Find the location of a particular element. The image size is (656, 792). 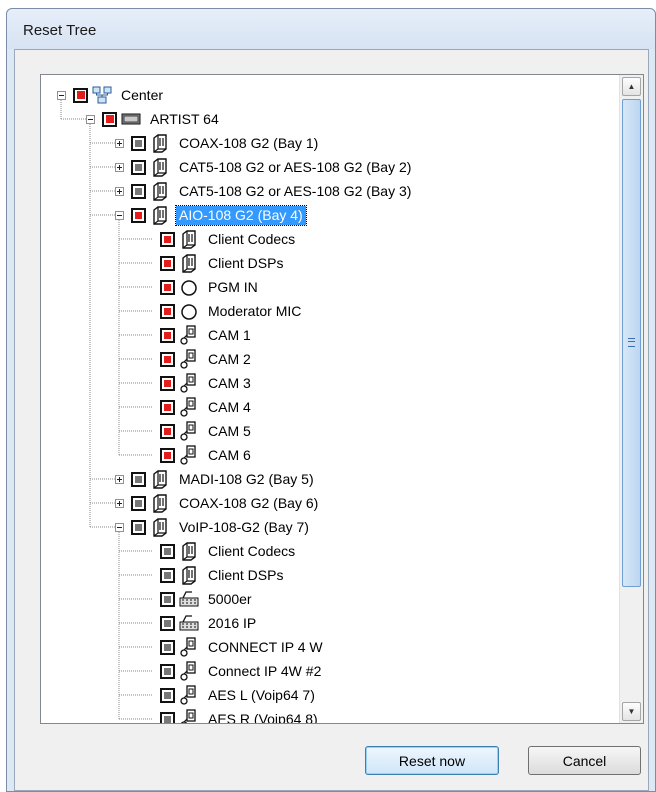

reset-now-button: Reset now is located at coordinates (432, 760).